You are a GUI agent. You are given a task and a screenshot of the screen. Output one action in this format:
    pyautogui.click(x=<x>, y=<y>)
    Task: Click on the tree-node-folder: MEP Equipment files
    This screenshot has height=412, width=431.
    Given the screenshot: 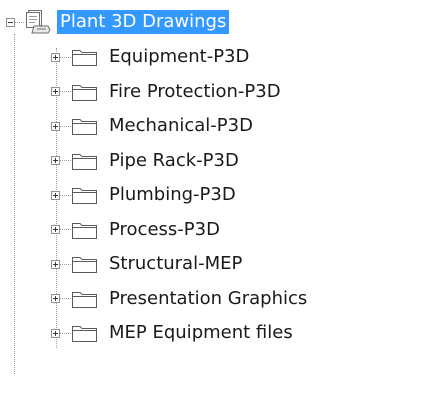 What is the action you would take?
    pyautogui.click(x=172, y=333)
    